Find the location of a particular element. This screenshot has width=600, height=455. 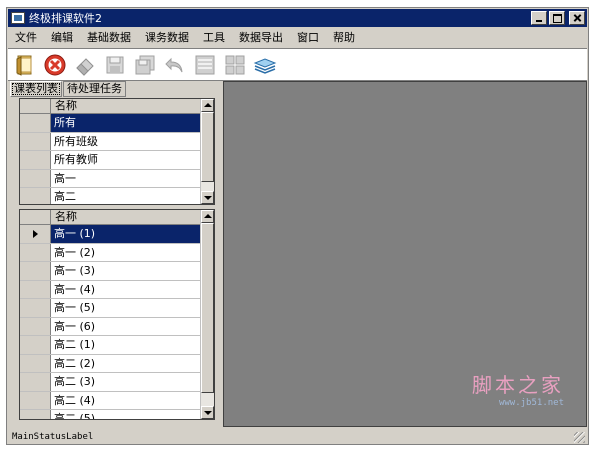

grid-view-button is located at coordinates (235, 65).